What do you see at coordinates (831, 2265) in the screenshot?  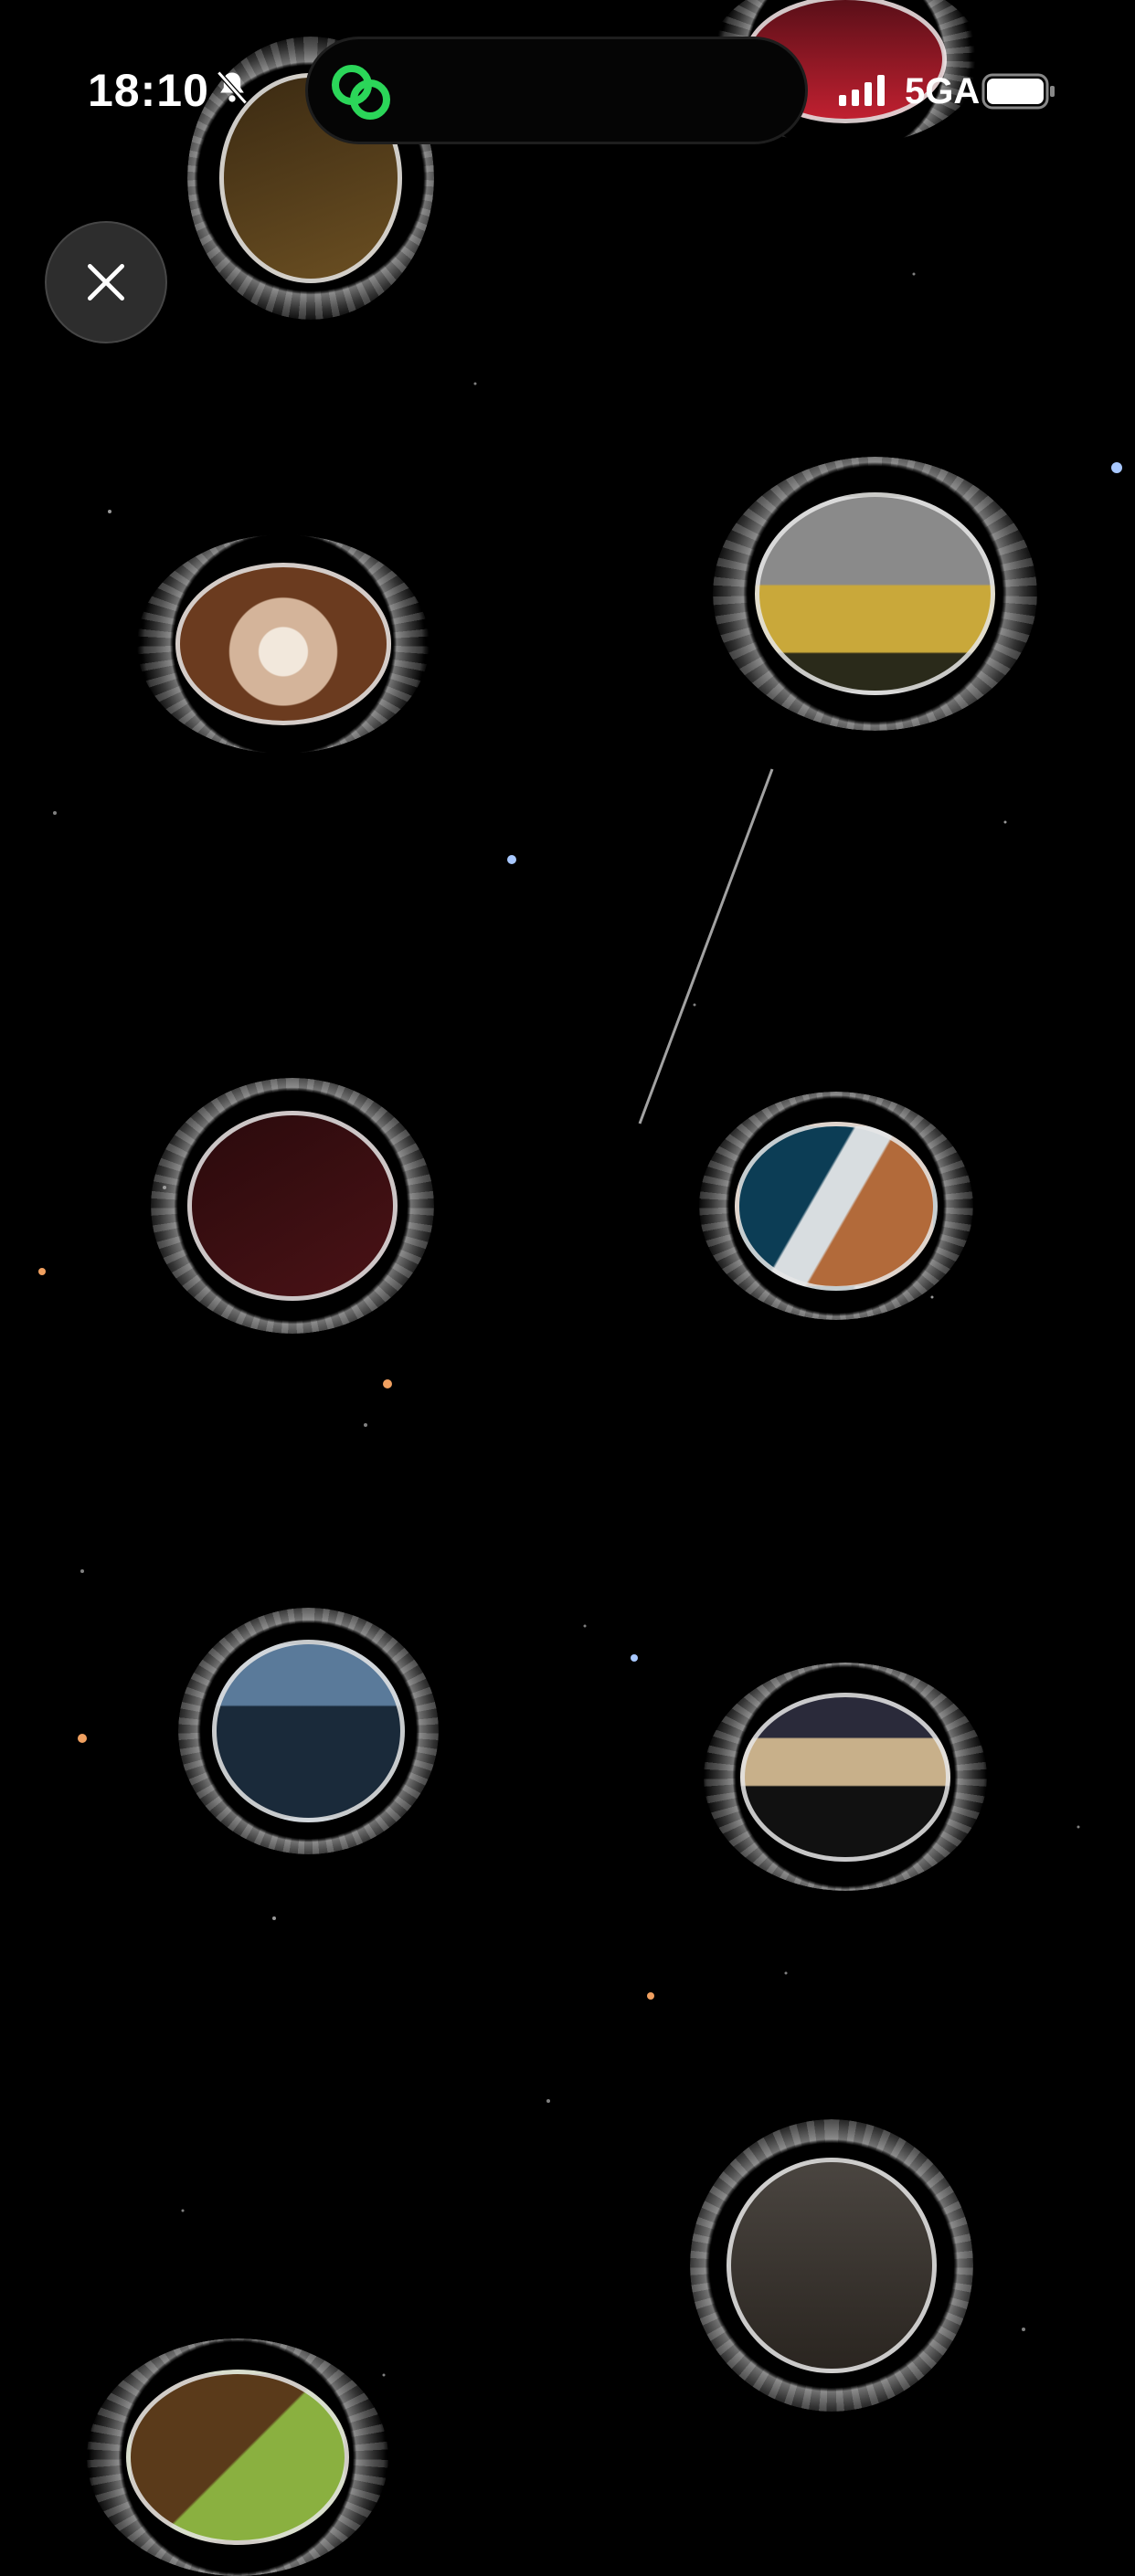 I see `memory-bubble-grey-texture` at bounding box center [831, 2265].